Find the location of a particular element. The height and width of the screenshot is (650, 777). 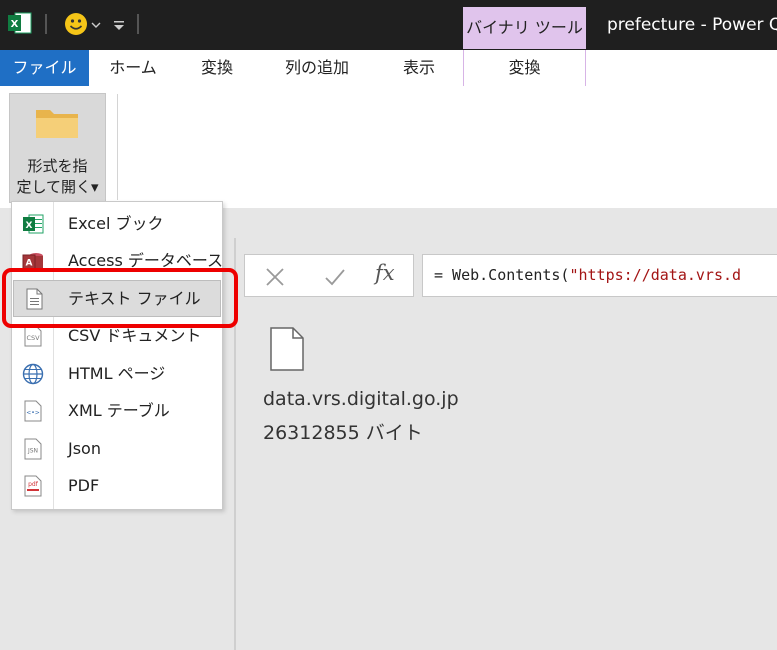

menu-item-html: HTML ページ is located at coordinates (117, 373).